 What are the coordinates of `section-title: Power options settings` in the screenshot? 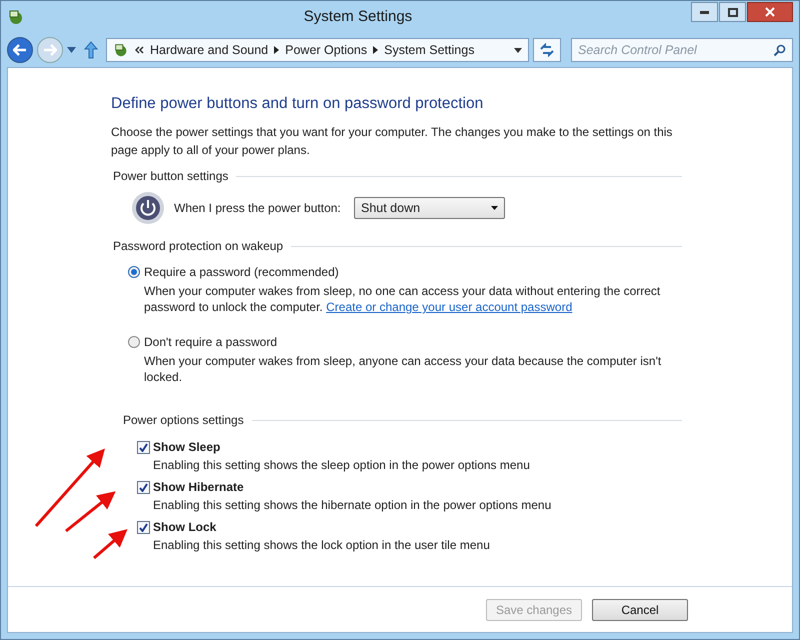 It's located at (183, 421).